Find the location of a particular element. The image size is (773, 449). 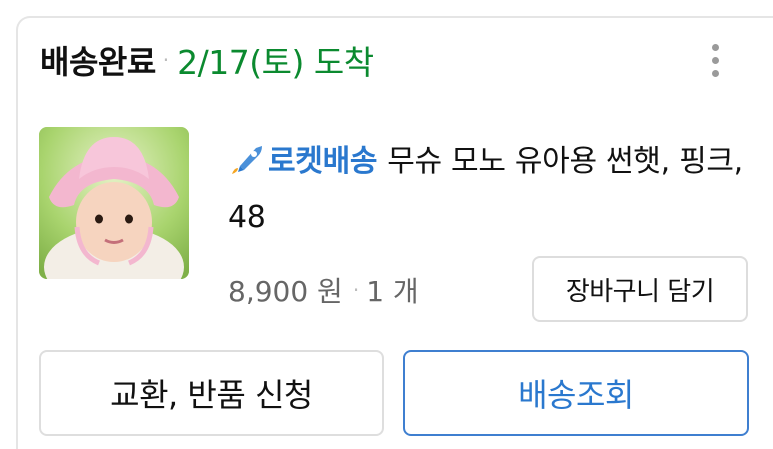

product-image is located at coordinates (114, 203).